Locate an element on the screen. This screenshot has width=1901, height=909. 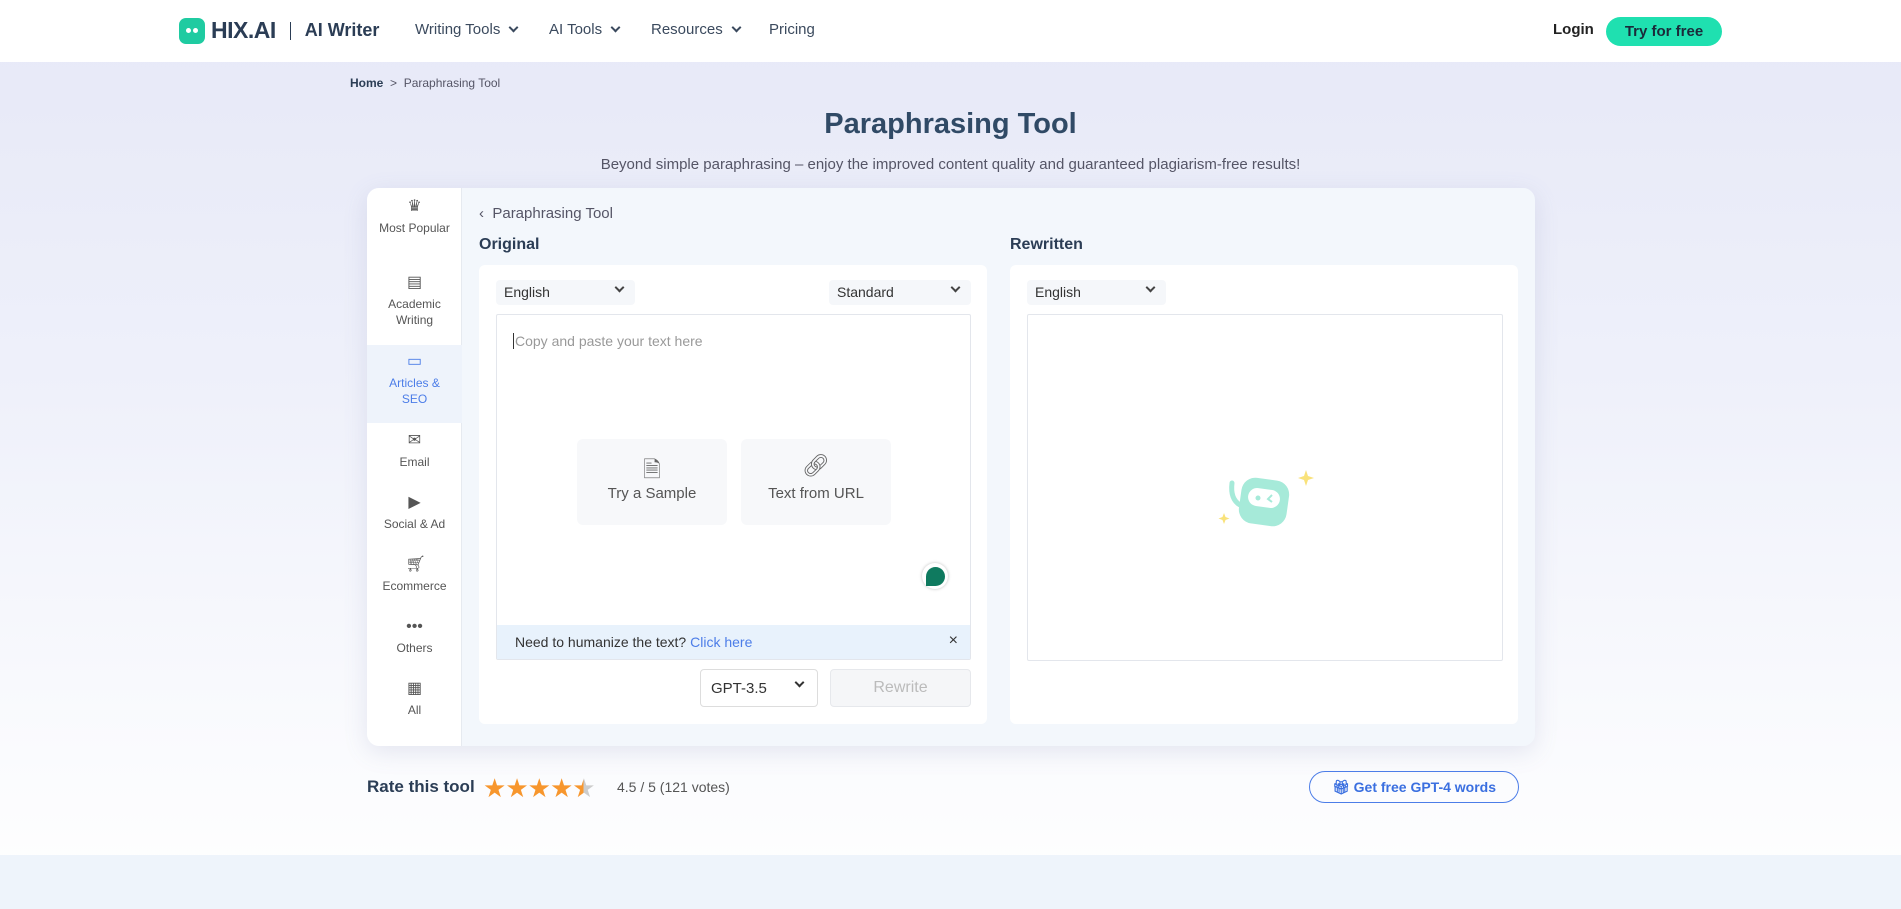
product-name: AI Writer is located at coordinates (342, 30).